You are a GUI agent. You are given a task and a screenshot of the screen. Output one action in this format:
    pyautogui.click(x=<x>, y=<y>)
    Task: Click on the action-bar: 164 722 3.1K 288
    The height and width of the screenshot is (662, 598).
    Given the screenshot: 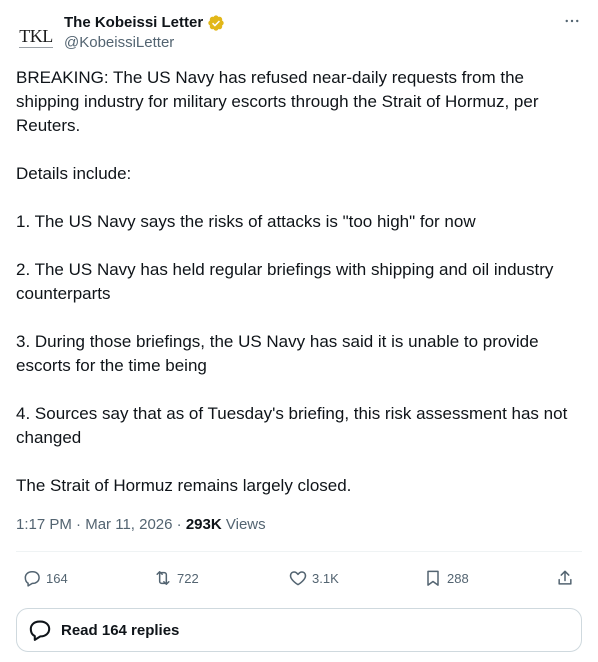 What is the action you would take?
    pyautogui.click(x=299, y=578)
    